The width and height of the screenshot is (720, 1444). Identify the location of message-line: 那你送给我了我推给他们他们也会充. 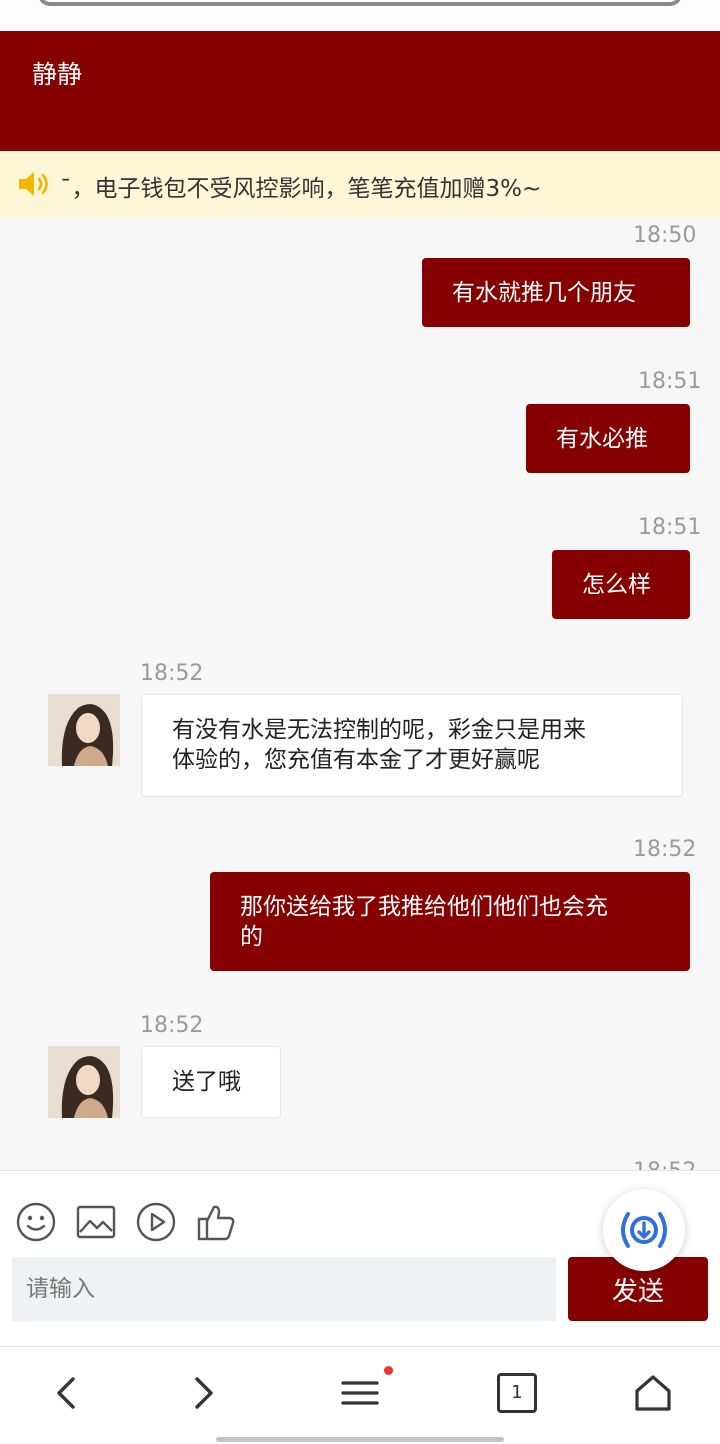
(424, 907).